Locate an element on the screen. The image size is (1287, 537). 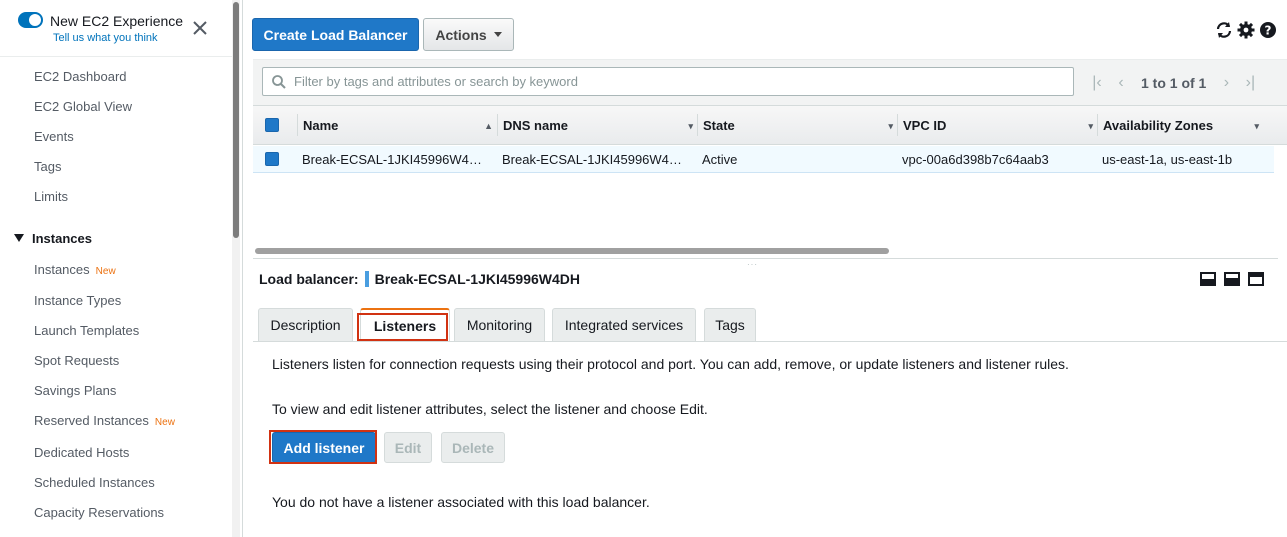
new-experience-label: New EC2 Experience is located at coordinates (117, 21).